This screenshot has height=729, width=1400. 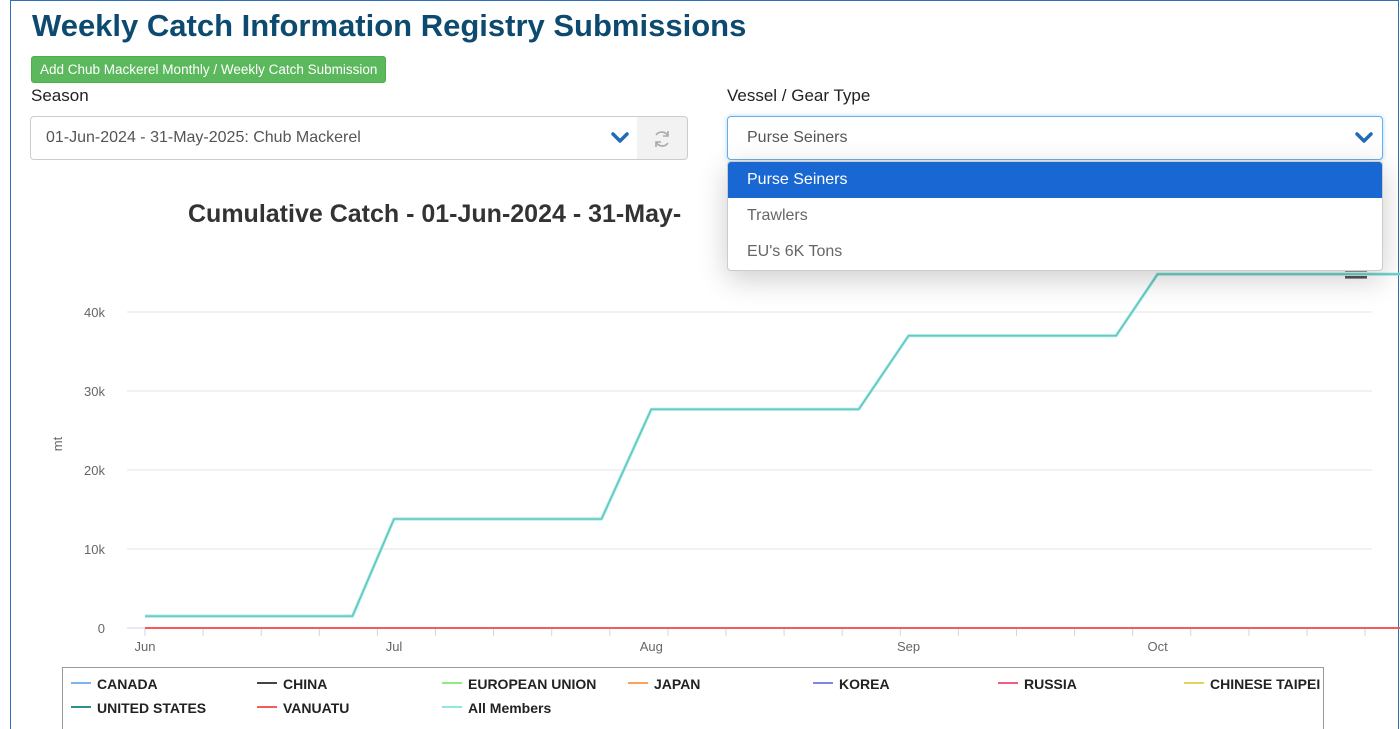 I want to click on legend-item: KOREA, so click(x=851, y=684).